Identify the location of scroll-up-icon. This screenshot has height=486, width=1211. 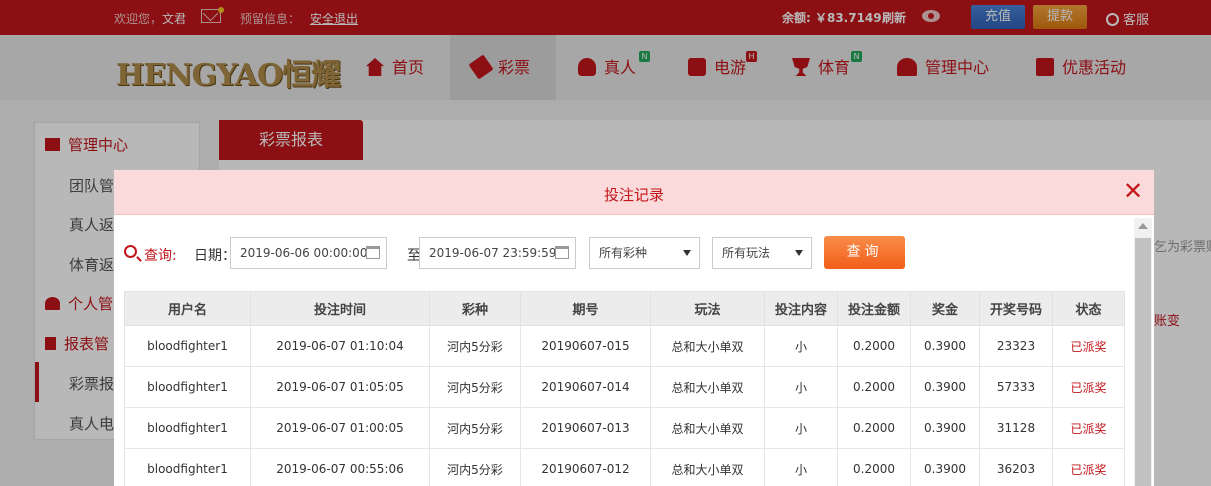
(1143, 226).